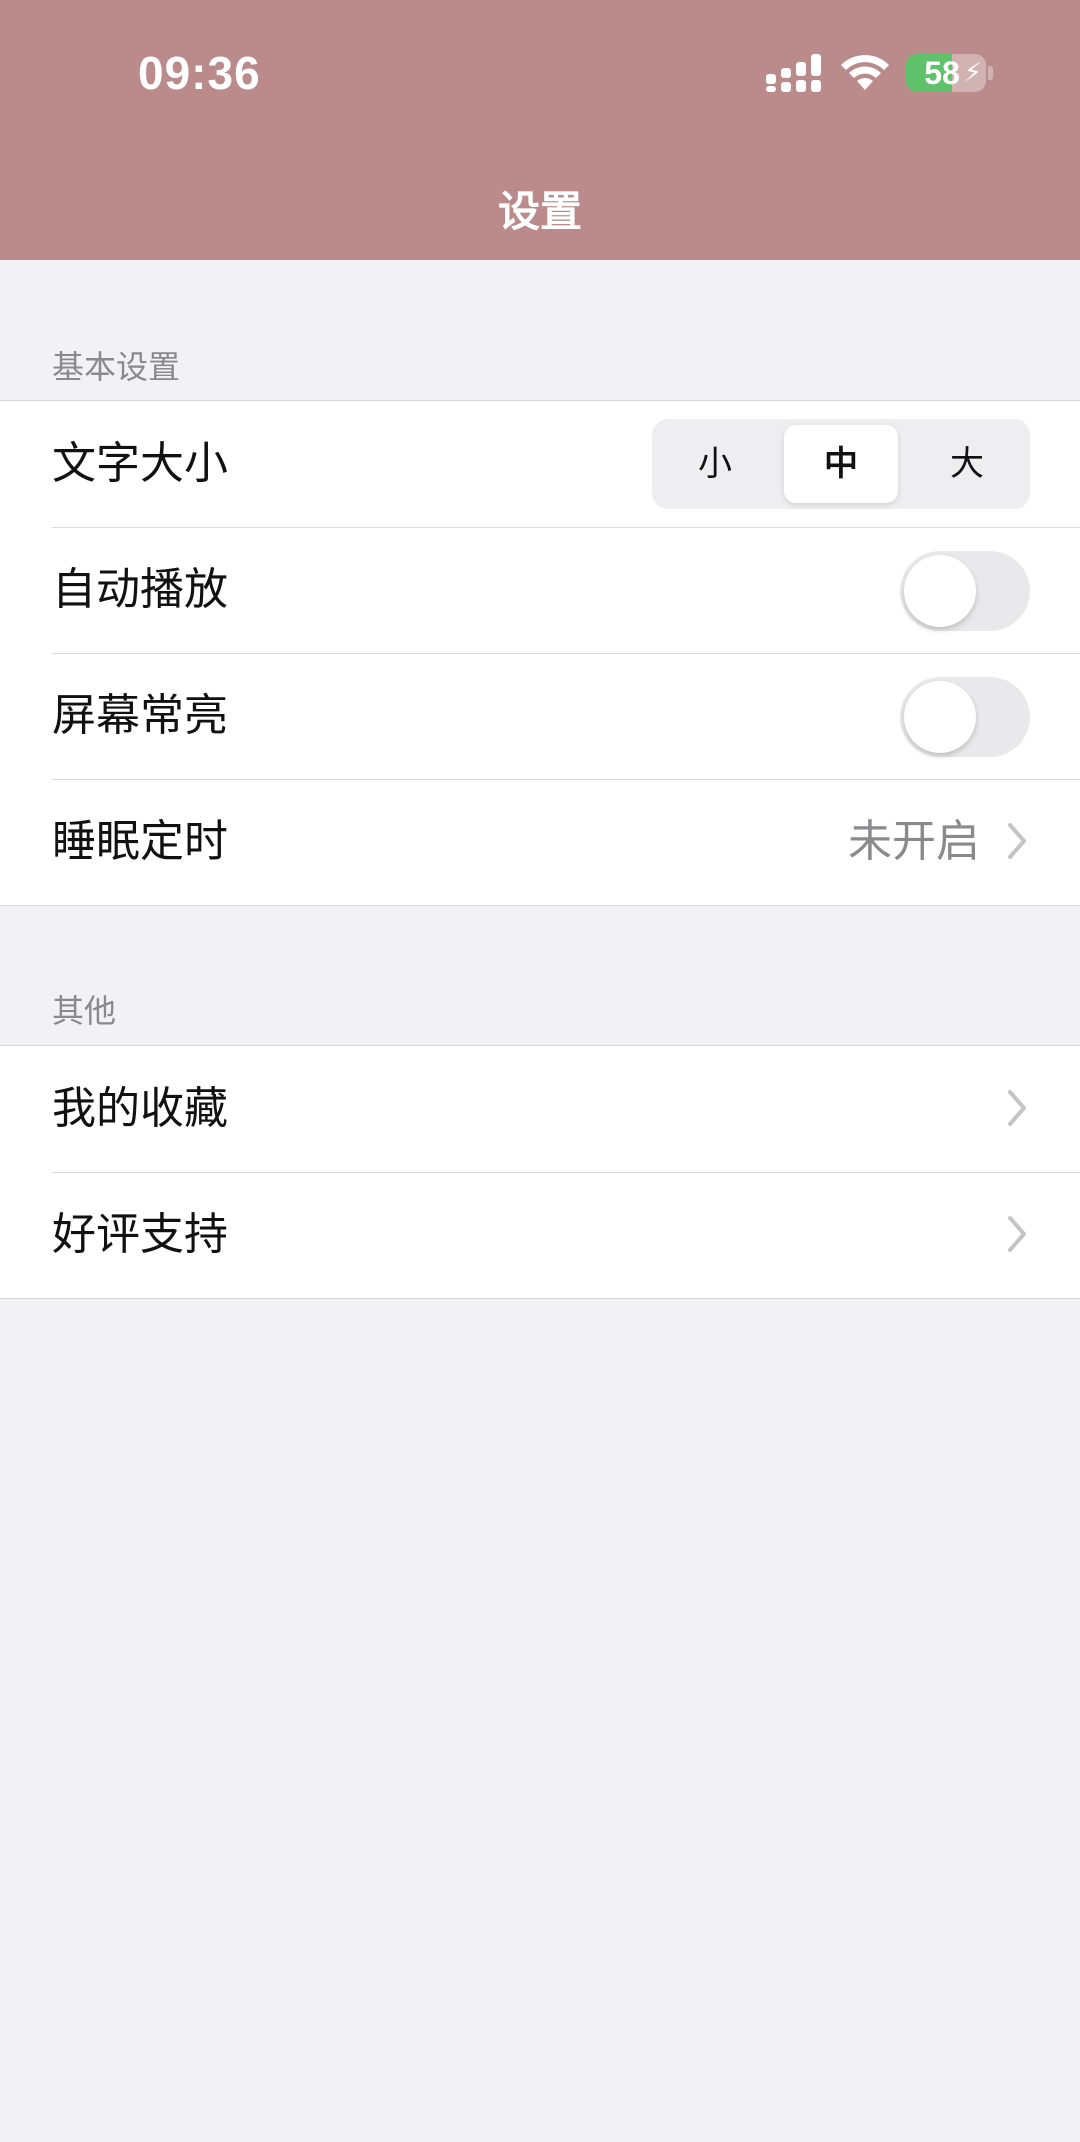  I want to click on segment-small: 小, so click(715, 464).